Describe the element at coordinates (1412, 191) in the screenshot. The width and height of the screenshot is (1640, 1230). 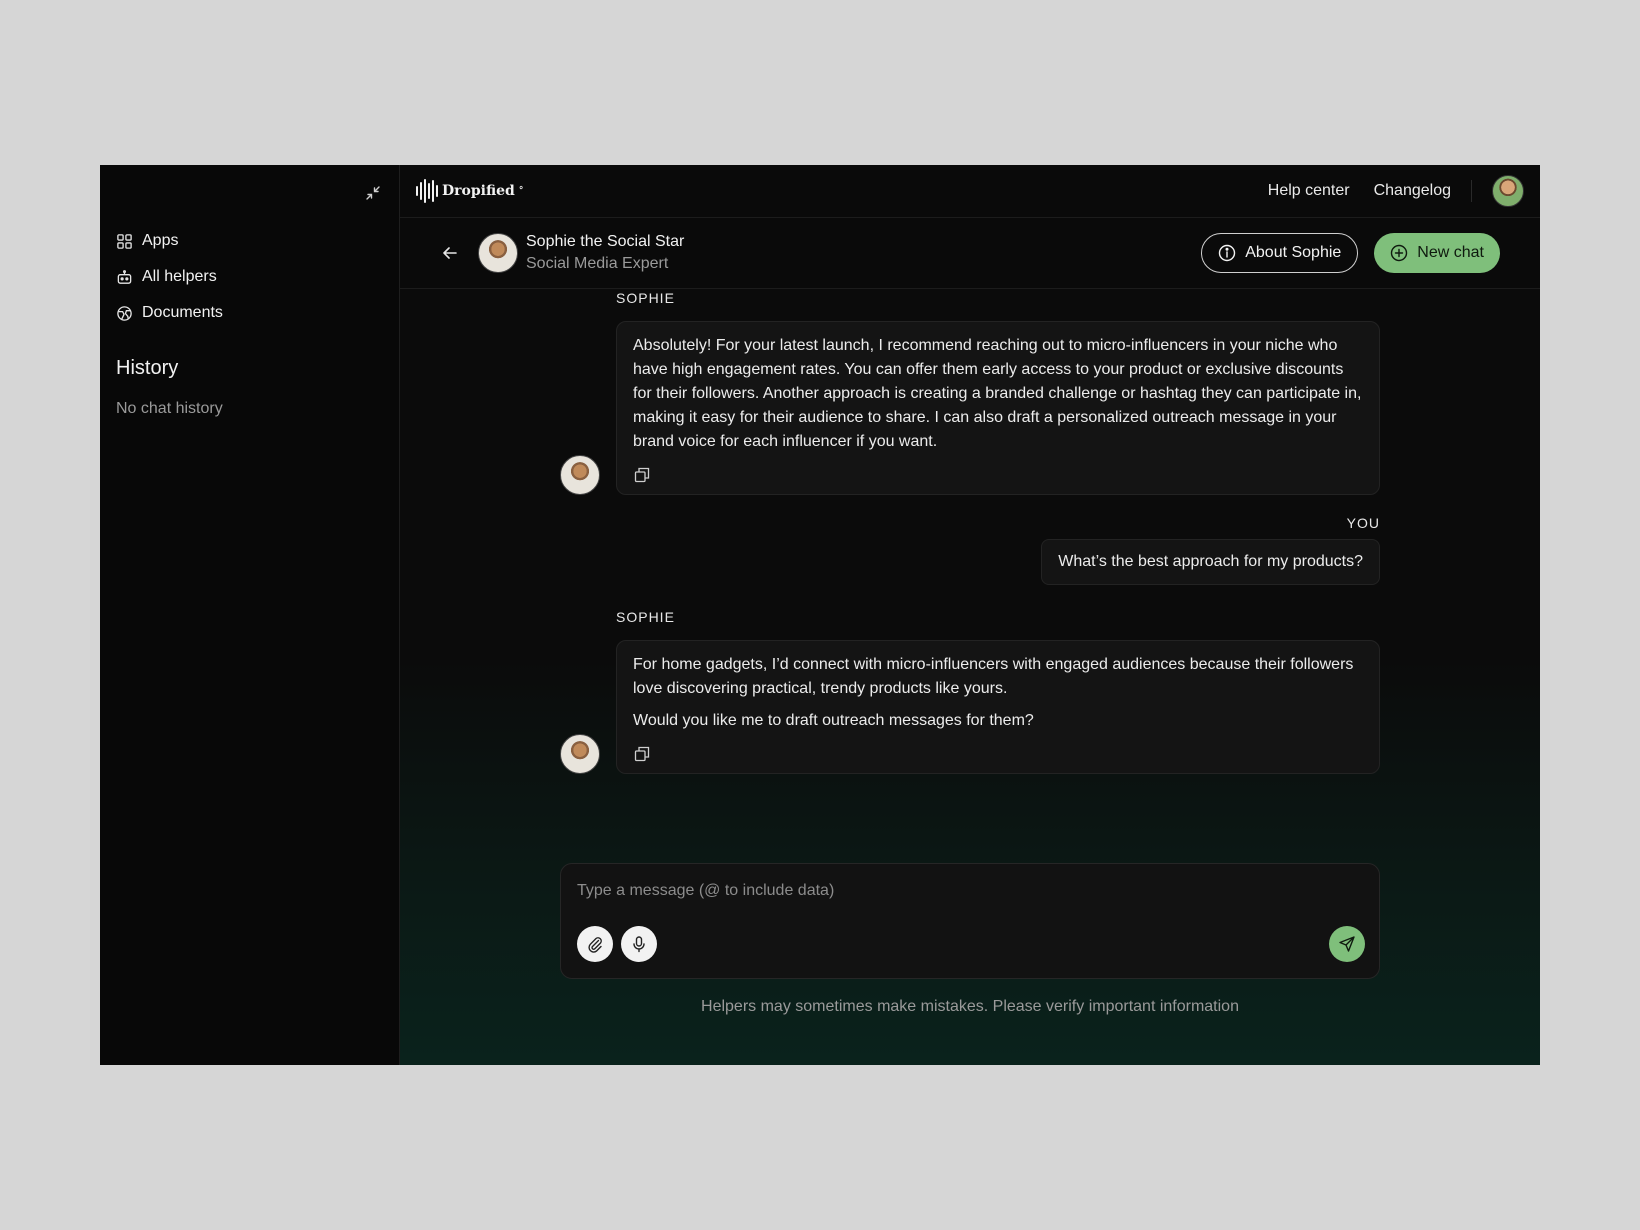
I see `changelog-link: Changelog` at that location.